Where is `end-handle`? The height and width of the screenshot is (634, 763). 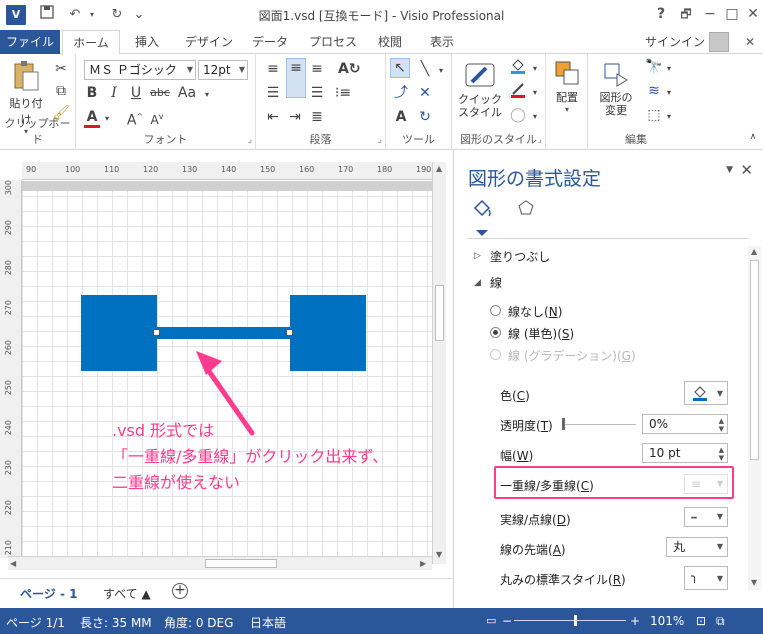 end-handle is located at coordinates (289, 332).